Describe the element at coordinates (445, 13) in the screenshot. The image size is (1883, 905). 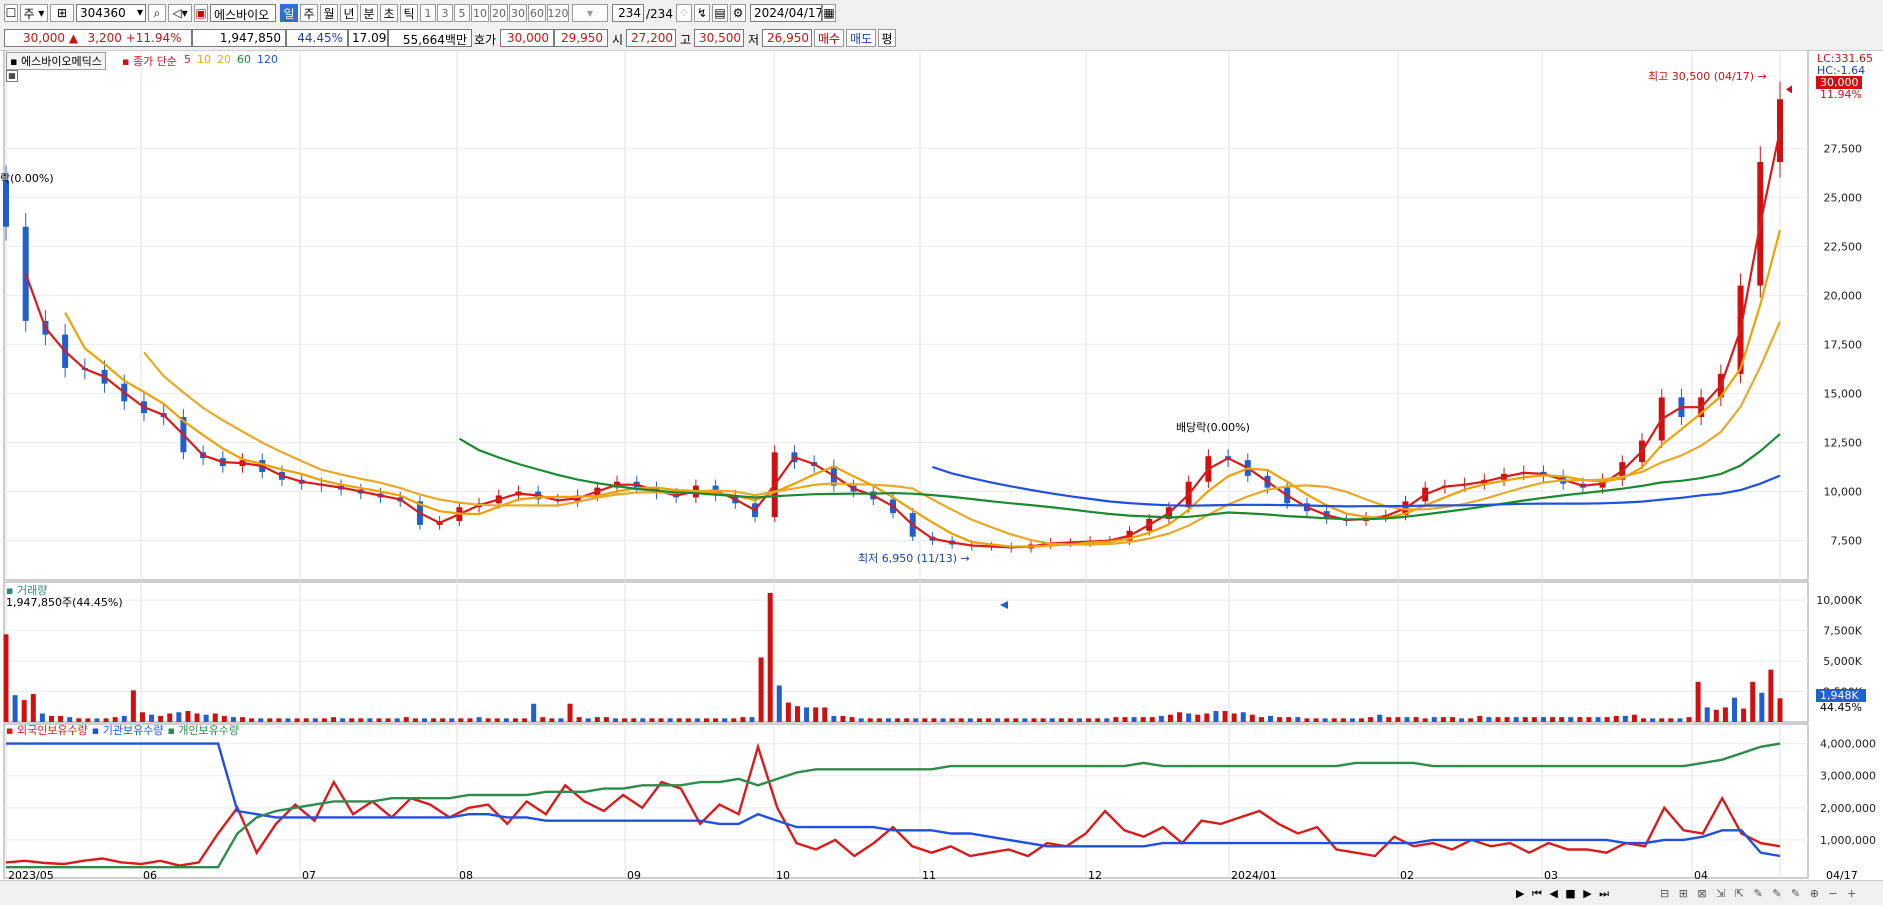
I see `interval-button-1: 3` at that location.